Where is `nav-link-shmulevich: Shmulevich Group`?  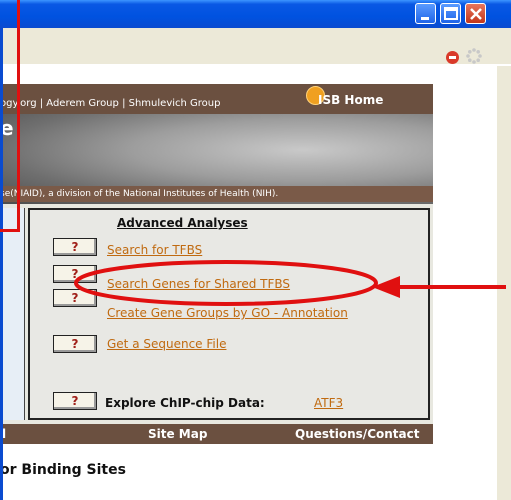 nav-link-shmulevich: Shmulevich Group is located at coordinates (175, 103).